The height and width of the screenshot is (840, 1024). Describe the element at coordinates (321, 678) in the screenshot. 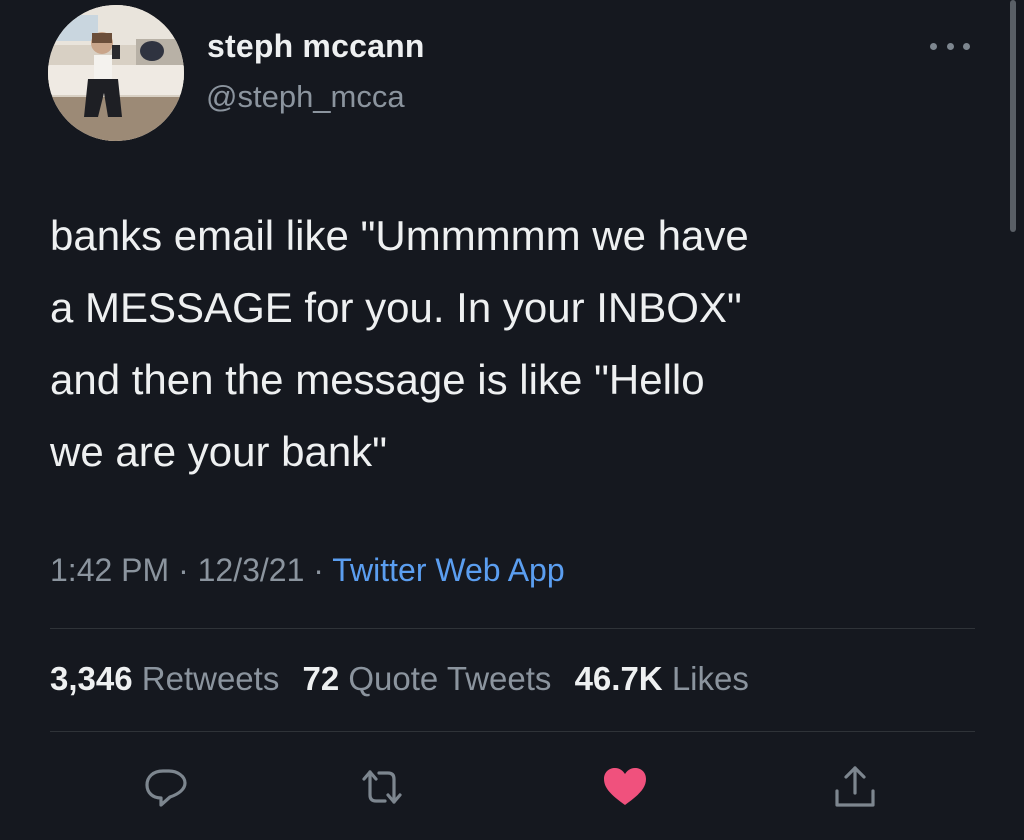

I see `quote-tweets-count: 72` at that location.